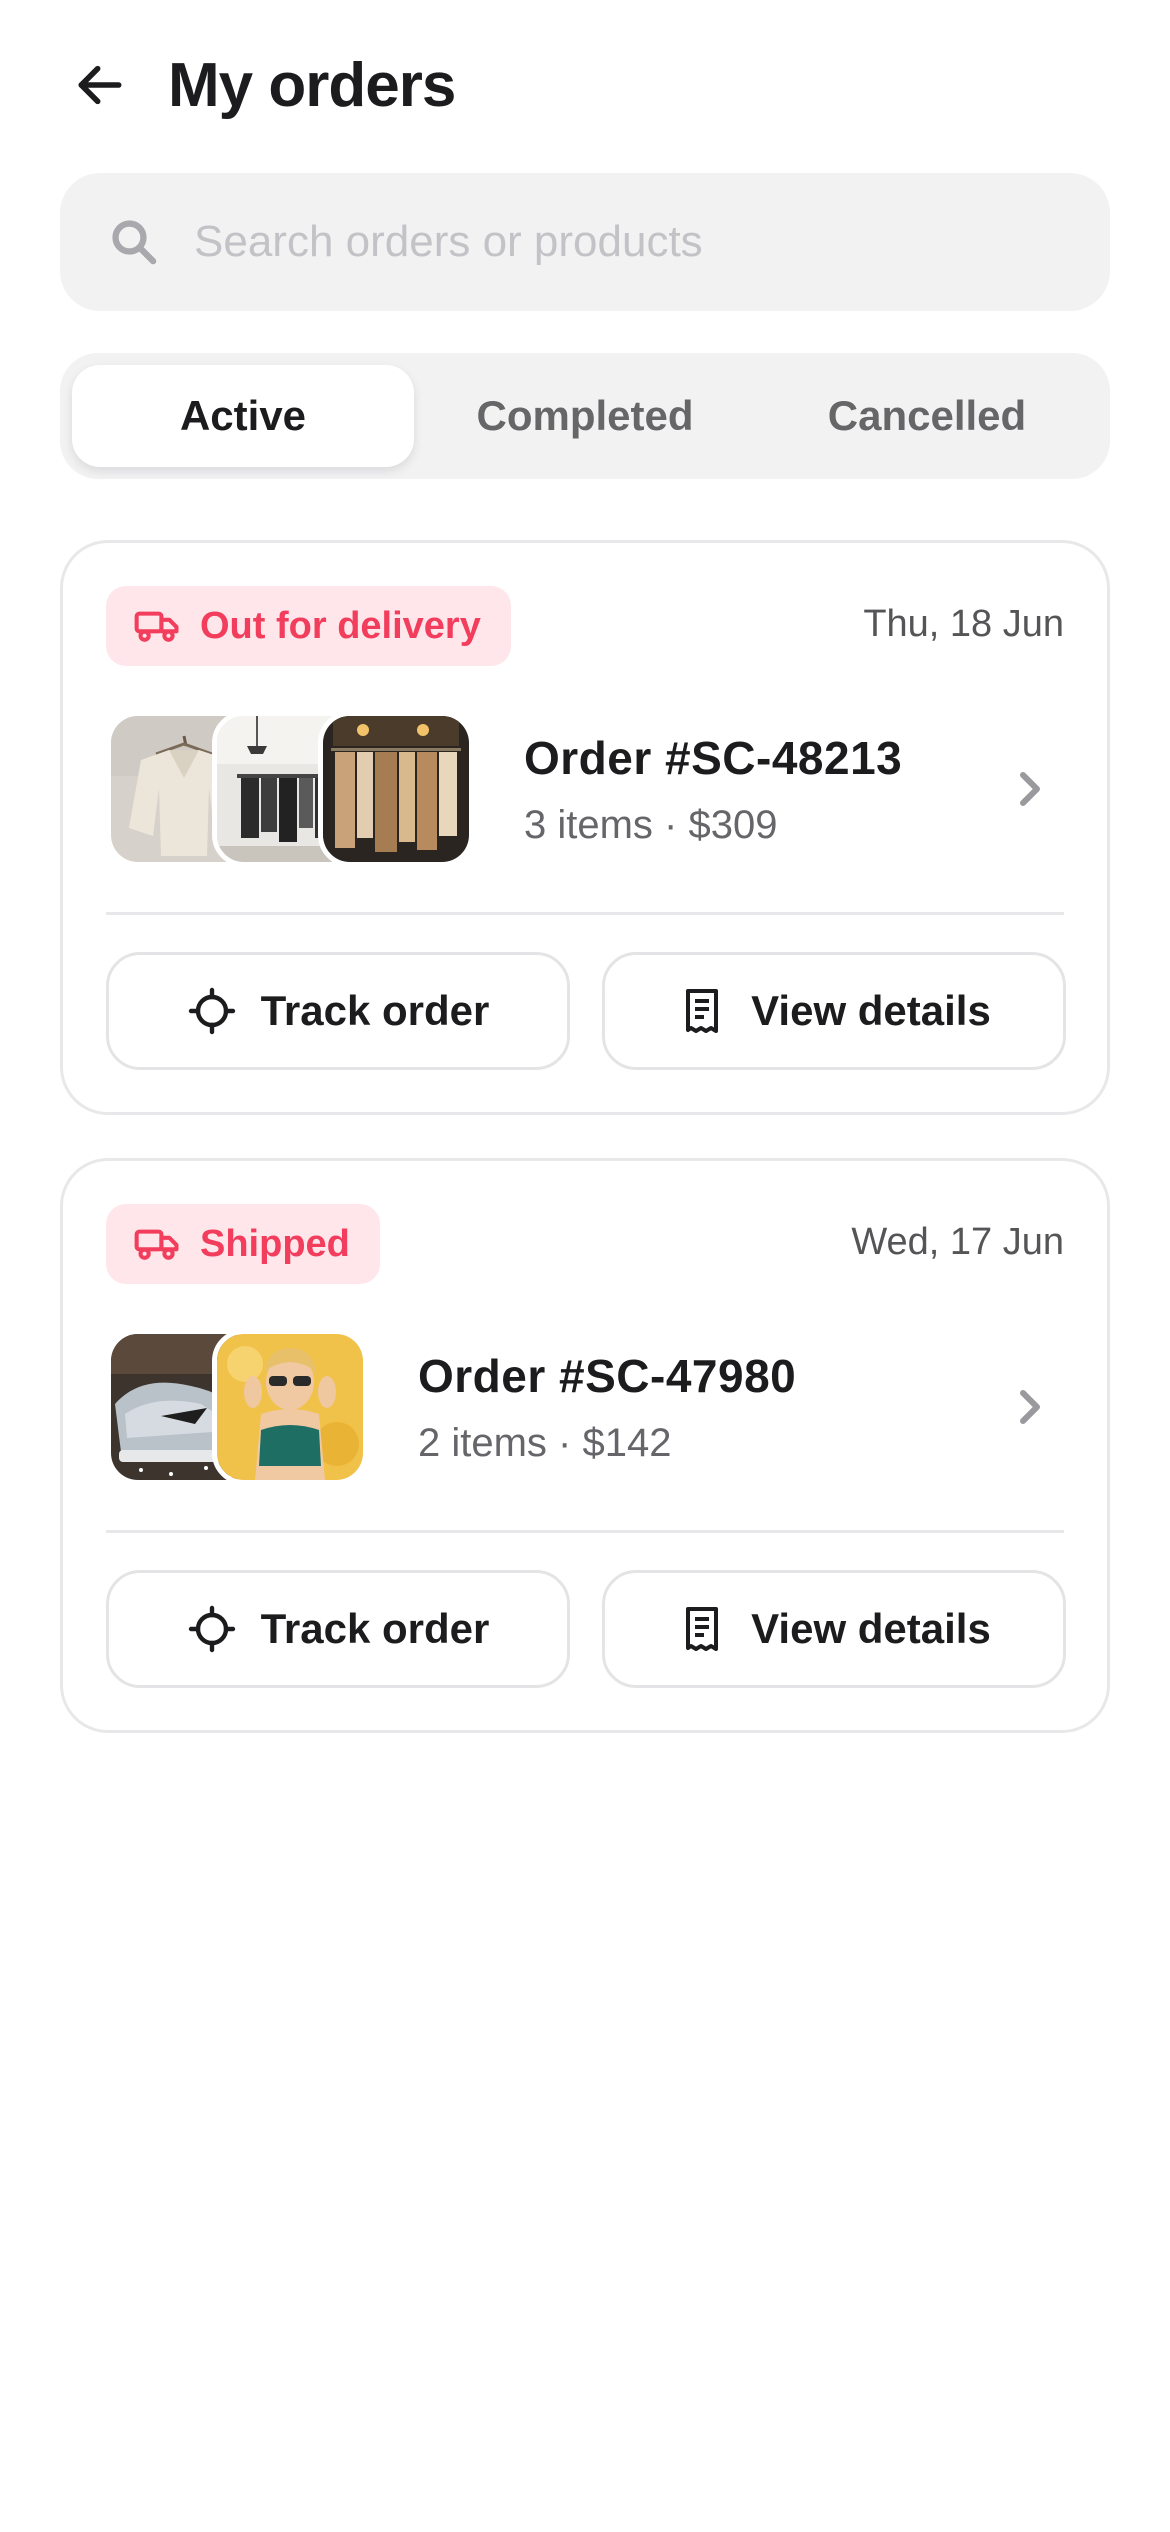 This screenshot has height=2532, width=1170. I want to click on order-date: Wed, 17 Jun, so click(957, 1242).